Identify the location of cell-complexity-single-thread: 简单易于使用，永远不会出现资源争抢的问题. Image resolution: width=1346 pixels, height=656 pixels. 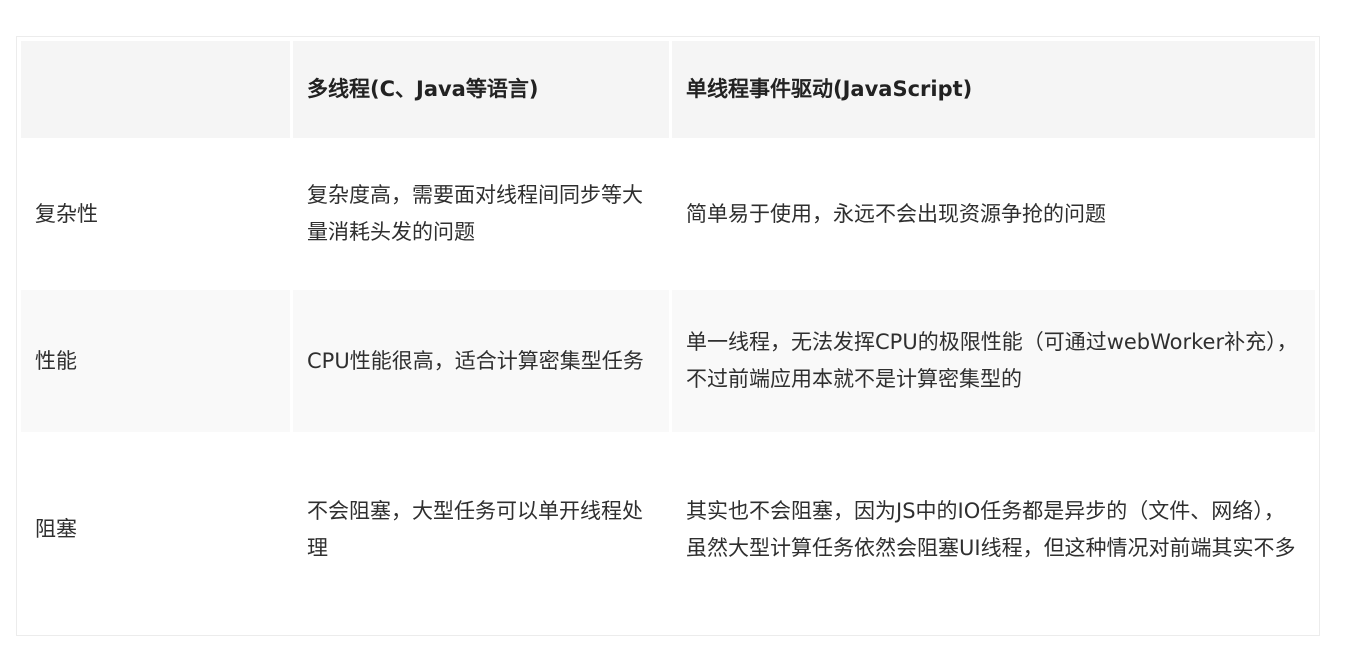
(993, 214).